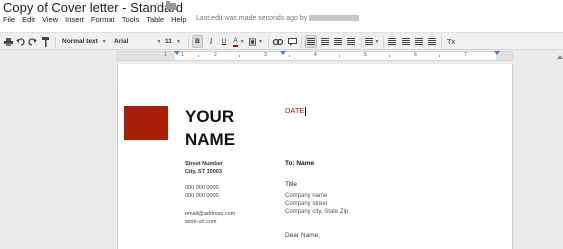  Describe the element at coordinates (560, 57) in the screenshot. I see `scroll-up-icon` at that location.